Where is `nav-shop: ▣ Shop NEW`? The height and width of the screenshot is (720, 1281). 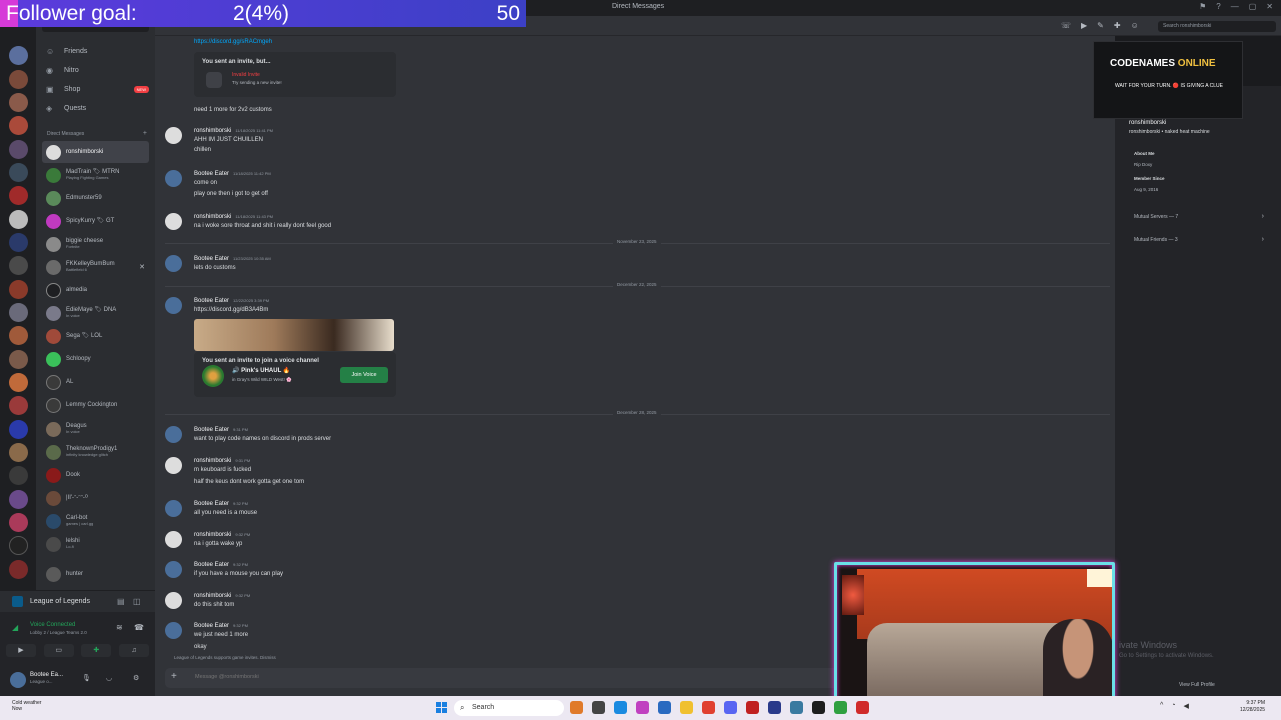 nav-shop: ▣ Shop NEW is located at coordinates (95, 89).